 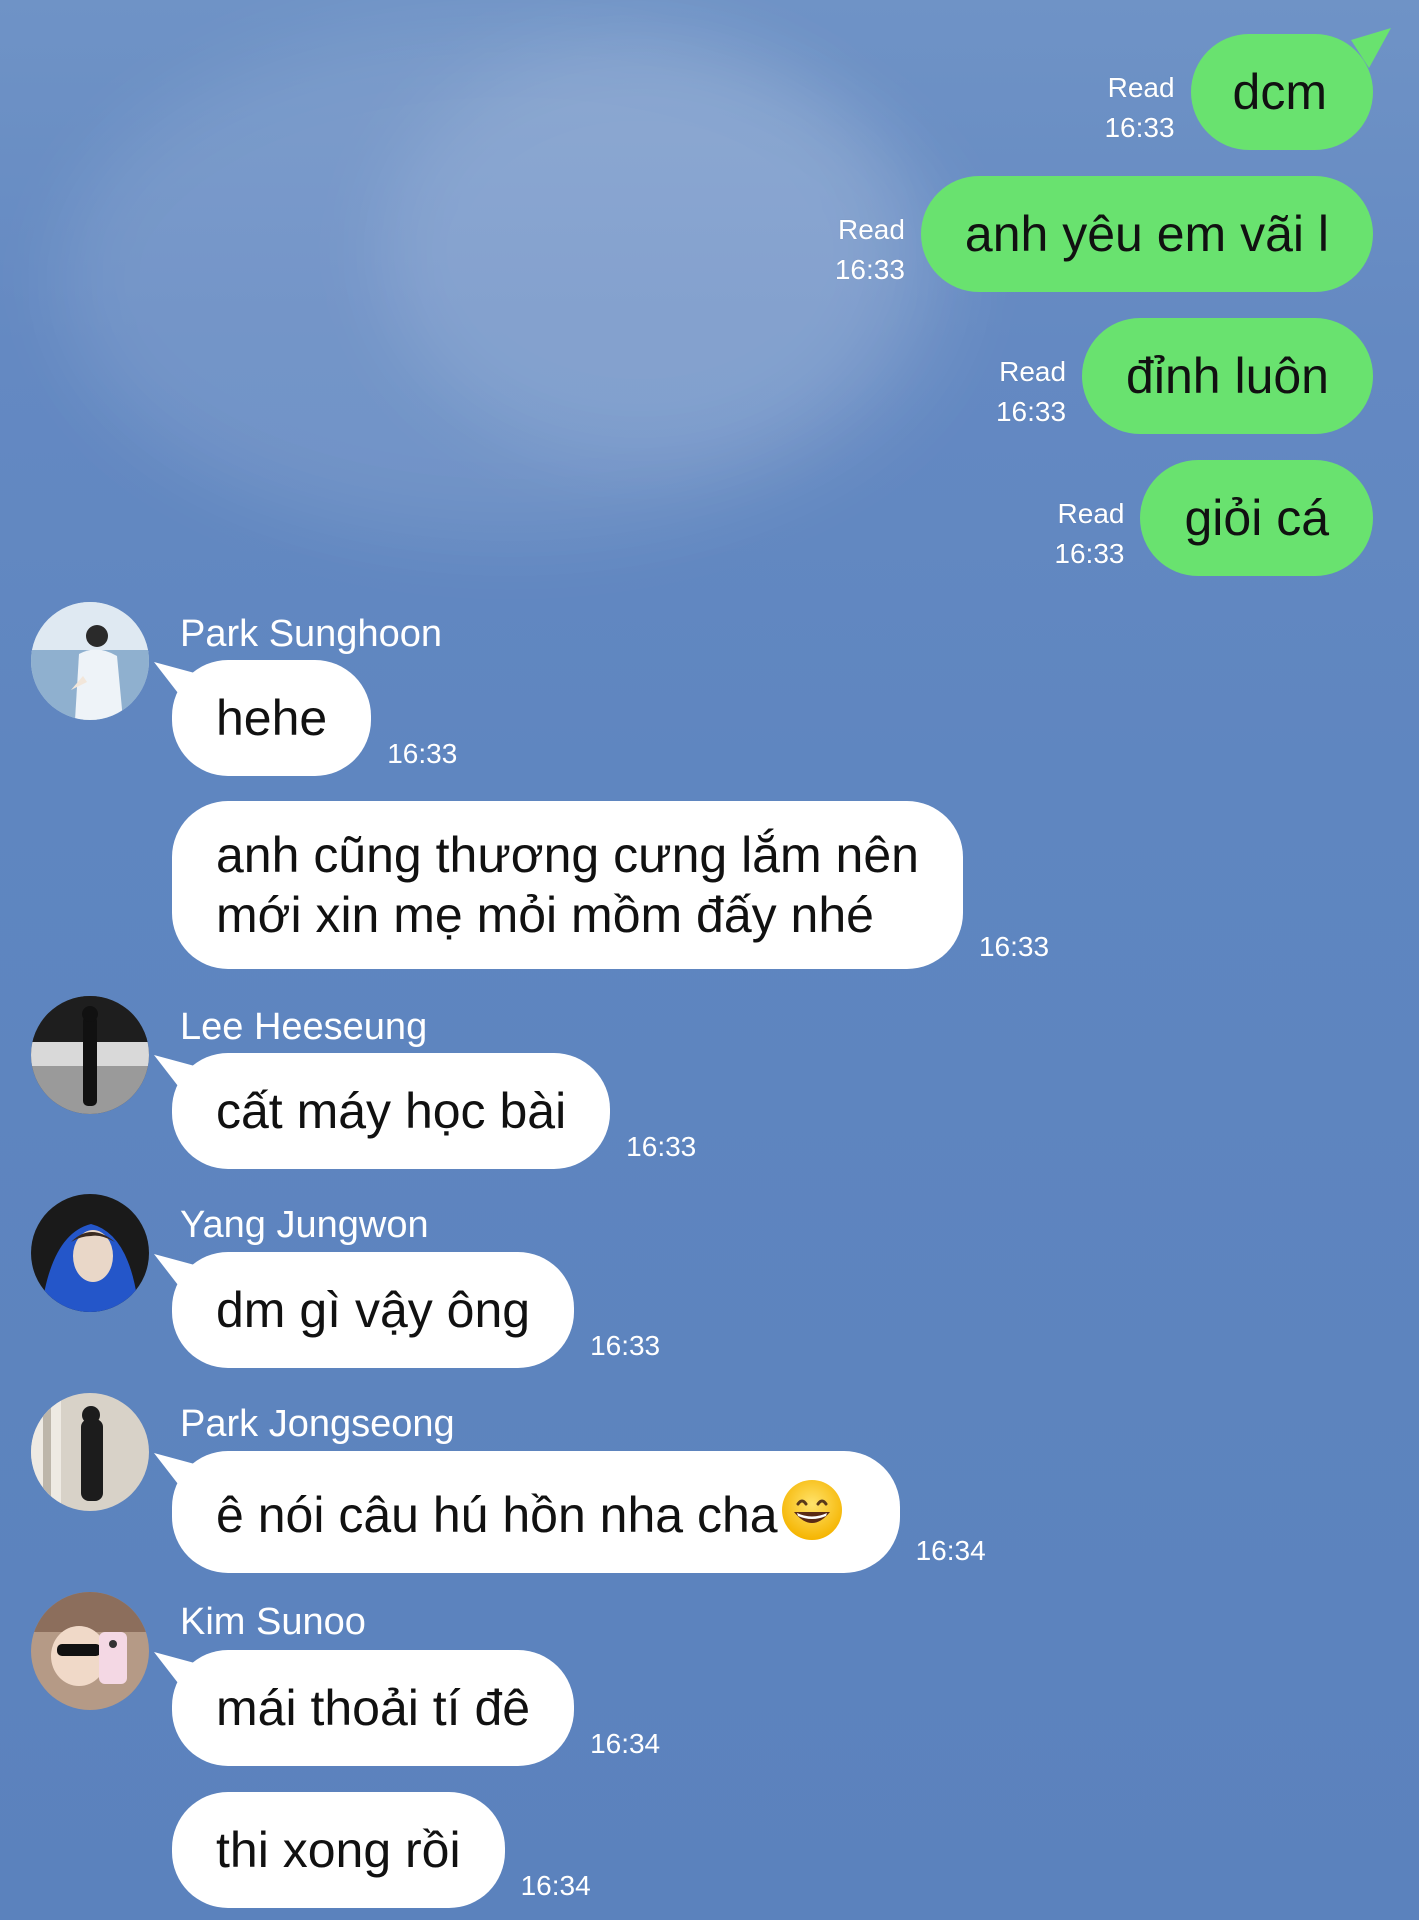 I want to click on received-message: ê nói câu hú hồn nha cha 16:34, so click(x=579, y=1512).